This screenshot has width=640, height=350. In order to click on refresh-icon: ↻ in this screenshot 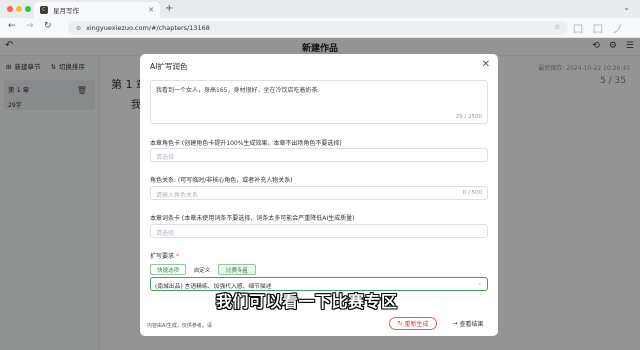, I will do `click(400, 323)`.